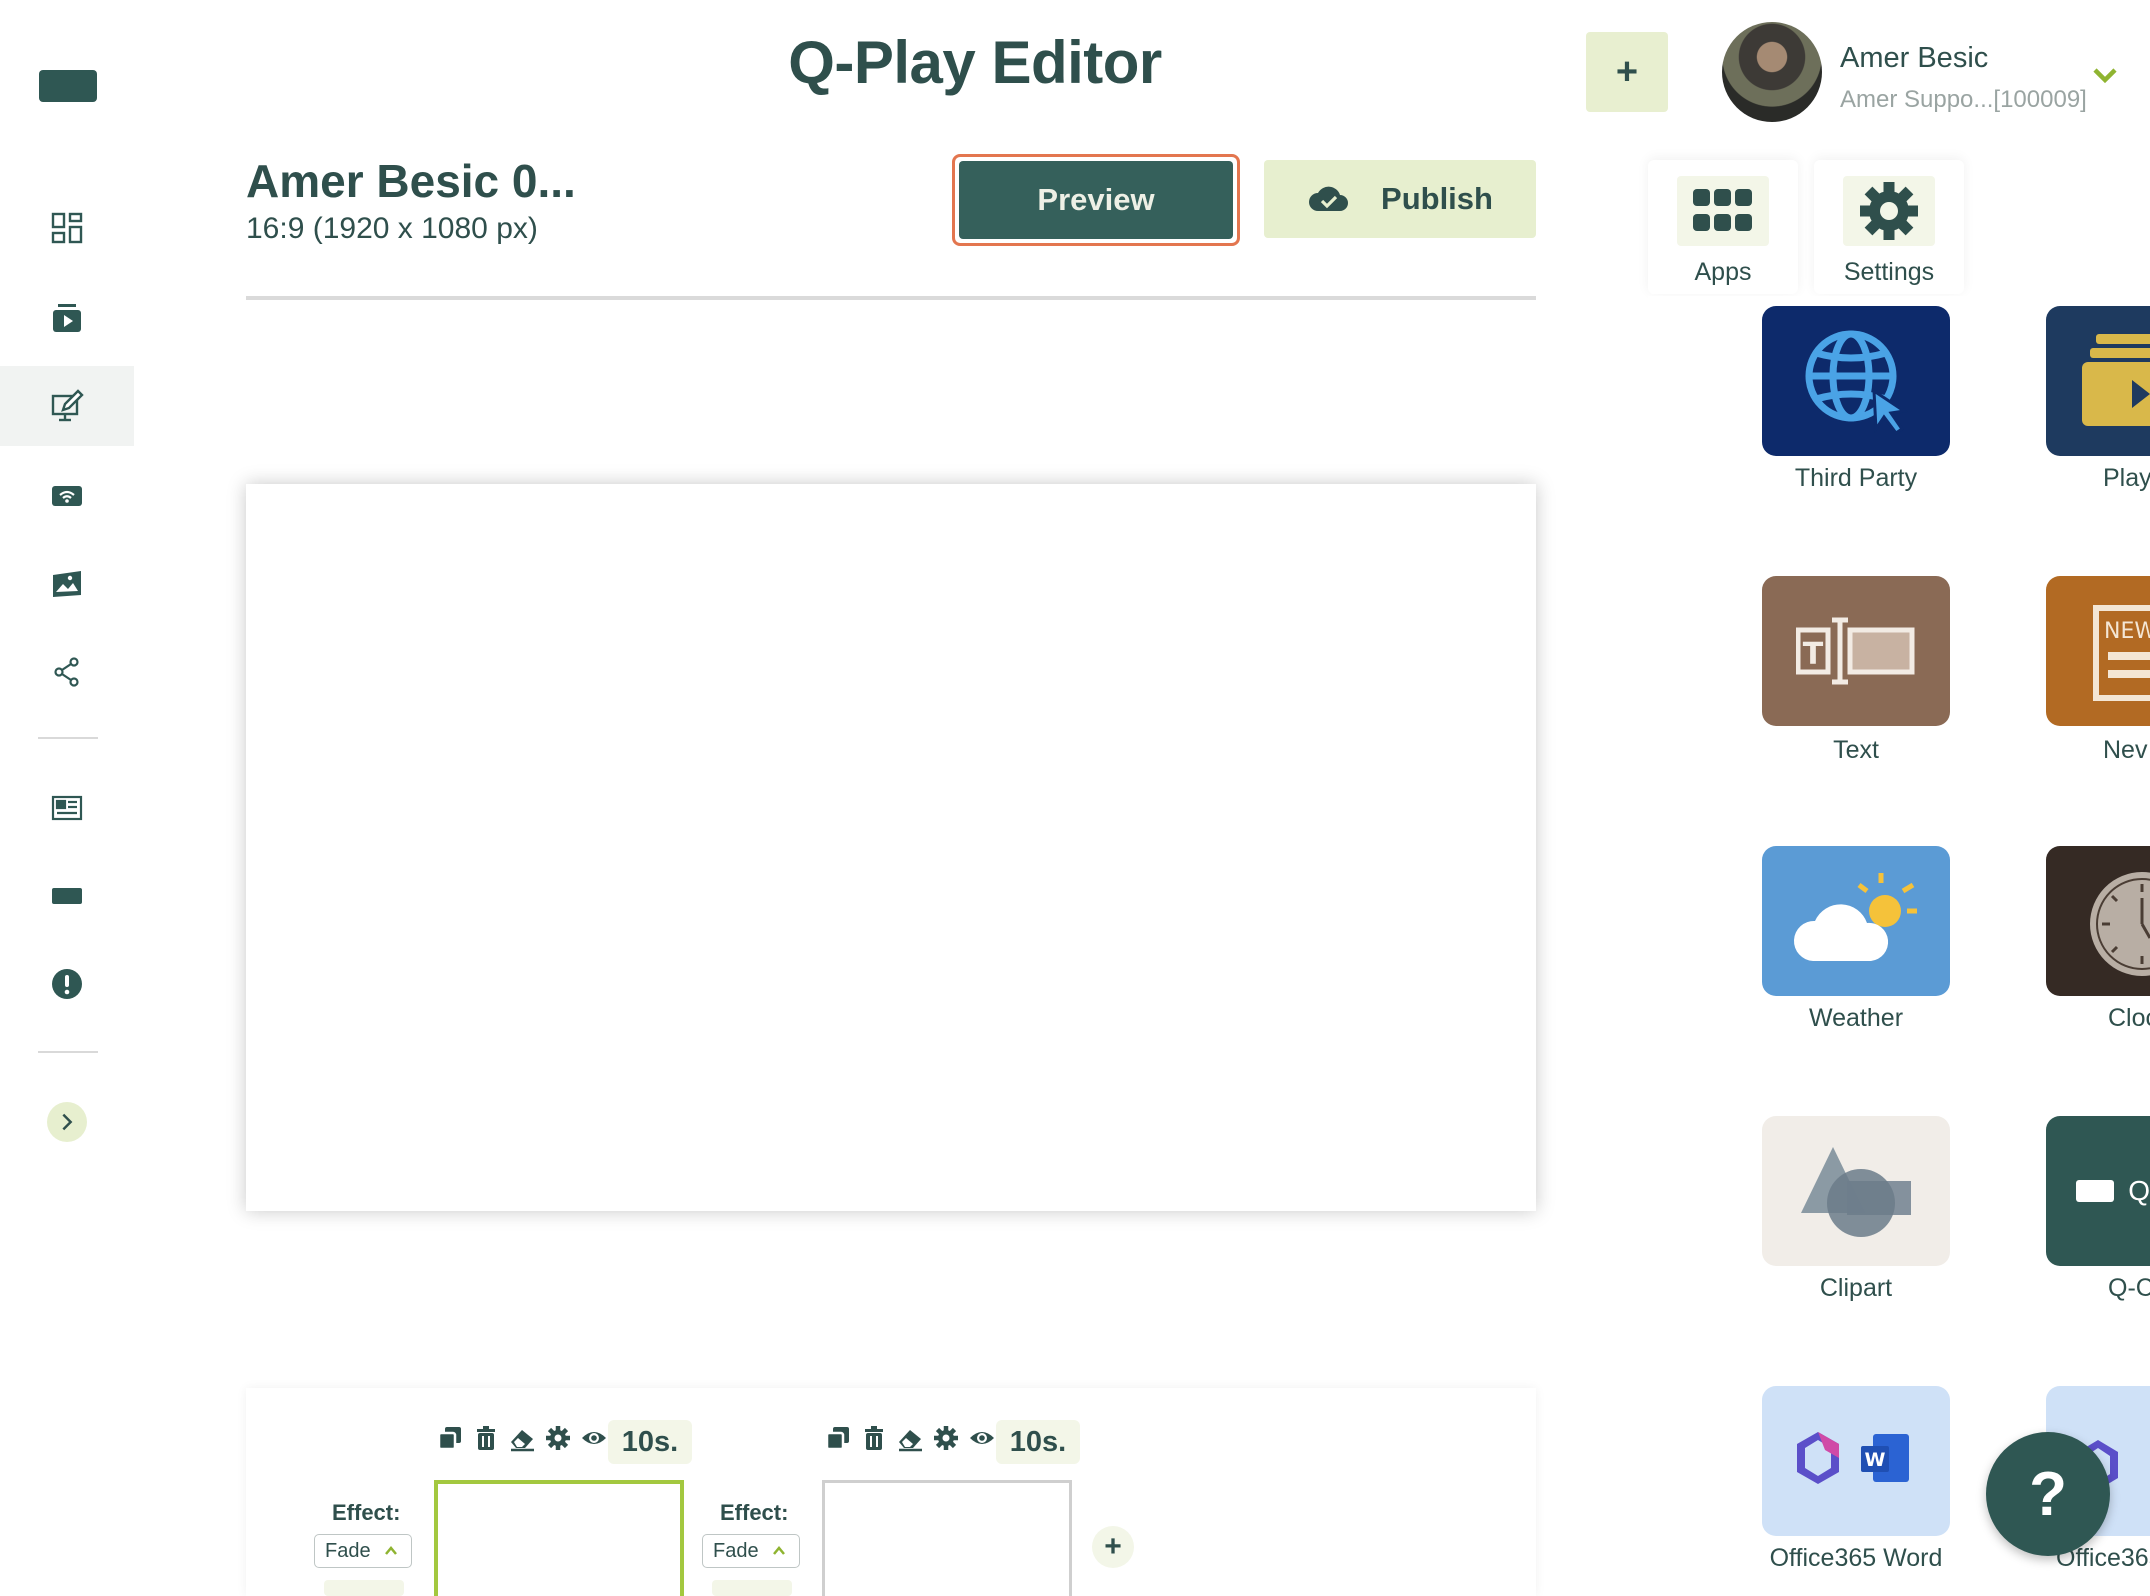 This screenshot has width=2150, height=1596. I want to click on app-q-content-label: Q-C, so click(2129, 1288).